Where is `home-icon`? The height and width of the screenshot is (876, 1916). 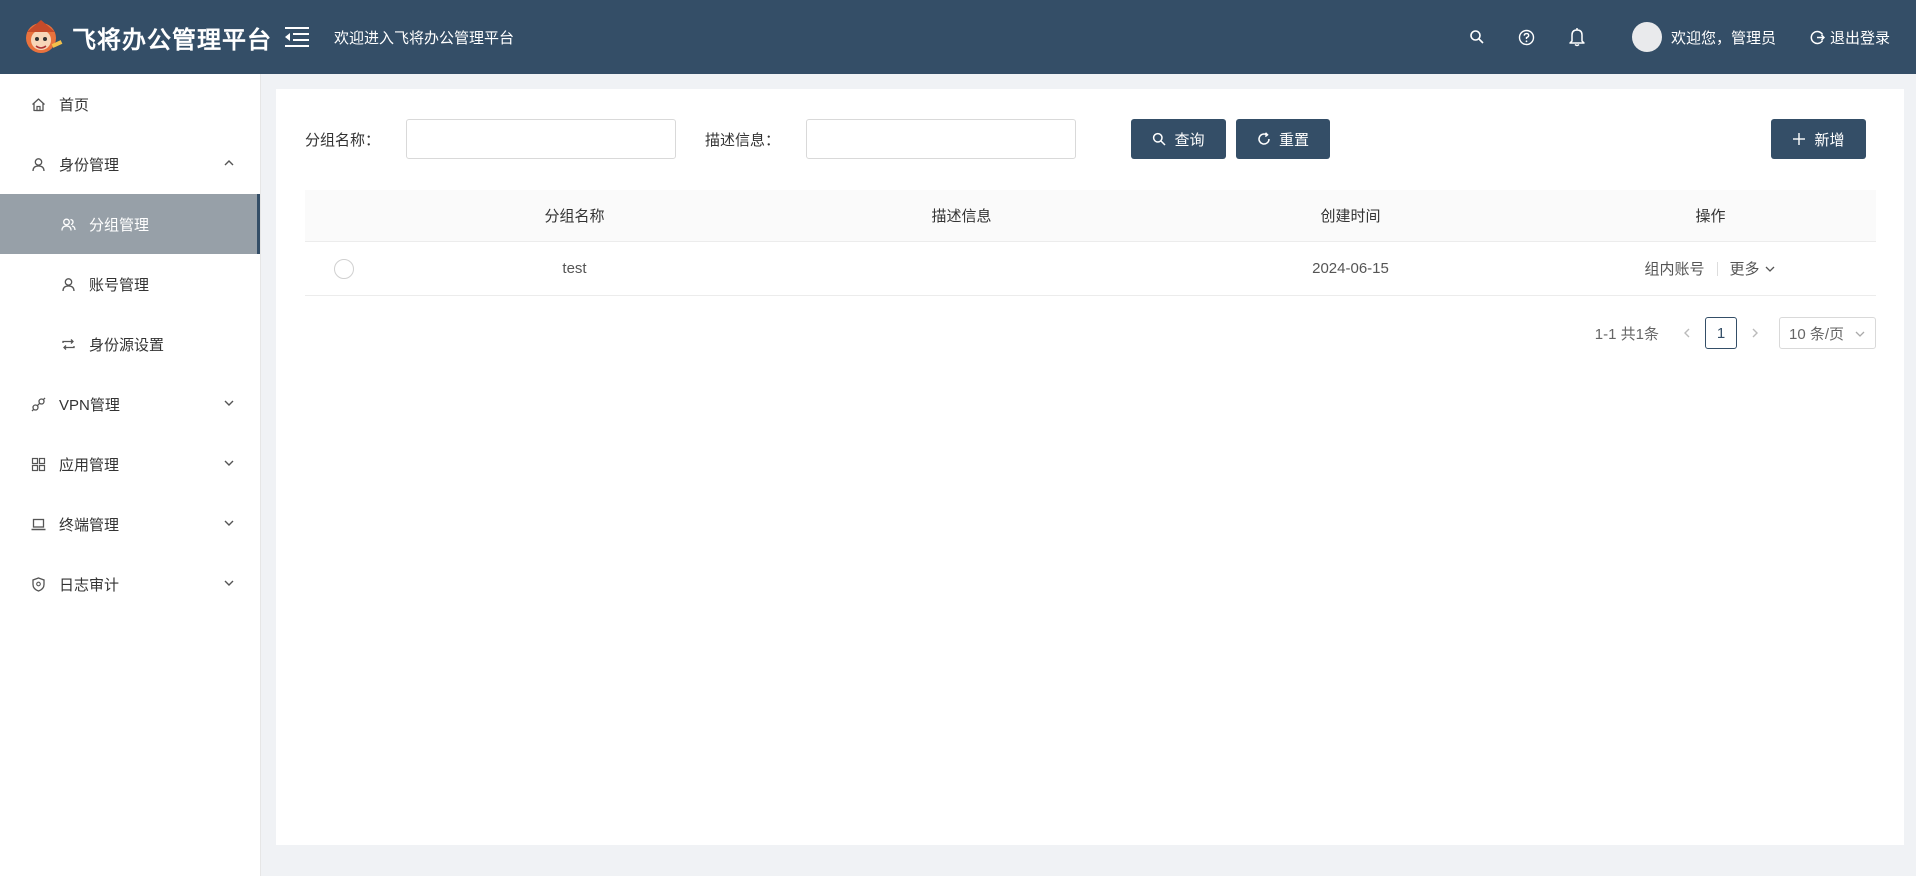
home-icon is located at coordinates (38, 104).